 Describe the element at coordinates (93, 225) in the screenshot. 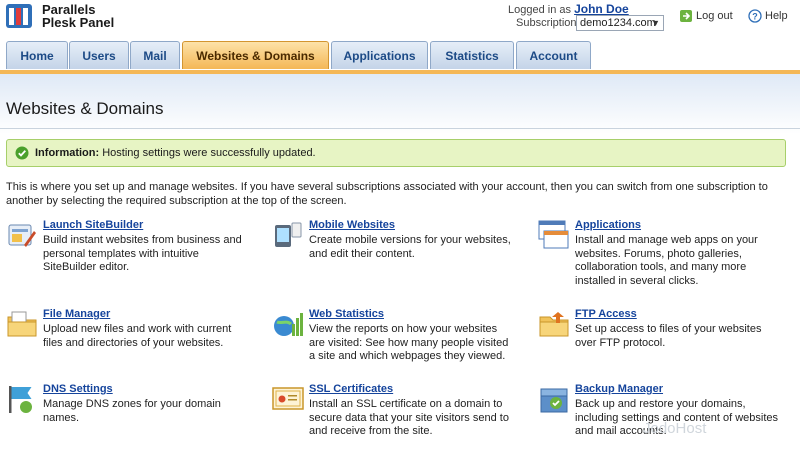

I see `launch-sitebuilder-link: Launch SiteBuilder` at that location.